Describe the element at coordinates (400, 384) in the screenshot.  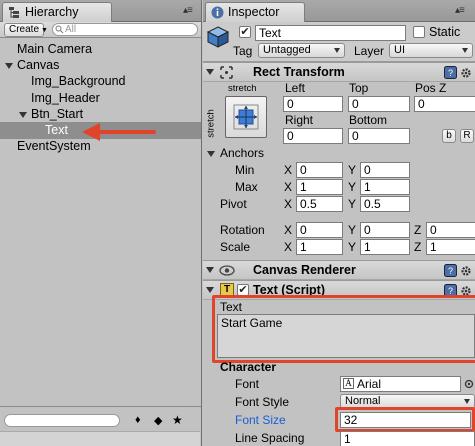
I see `font-object-field: A Arial` at that location.